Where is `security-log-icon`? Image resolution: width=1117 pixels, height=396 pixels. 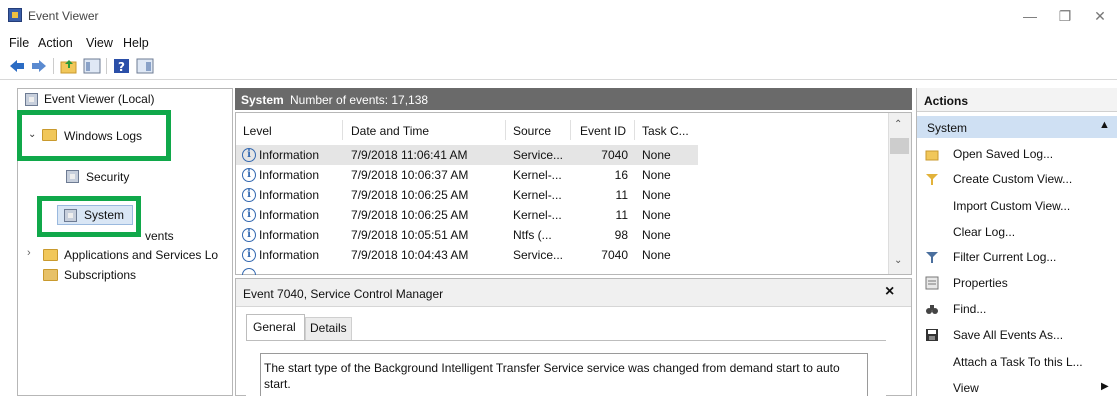 security-log-icon is located at coordinates (72, 176).